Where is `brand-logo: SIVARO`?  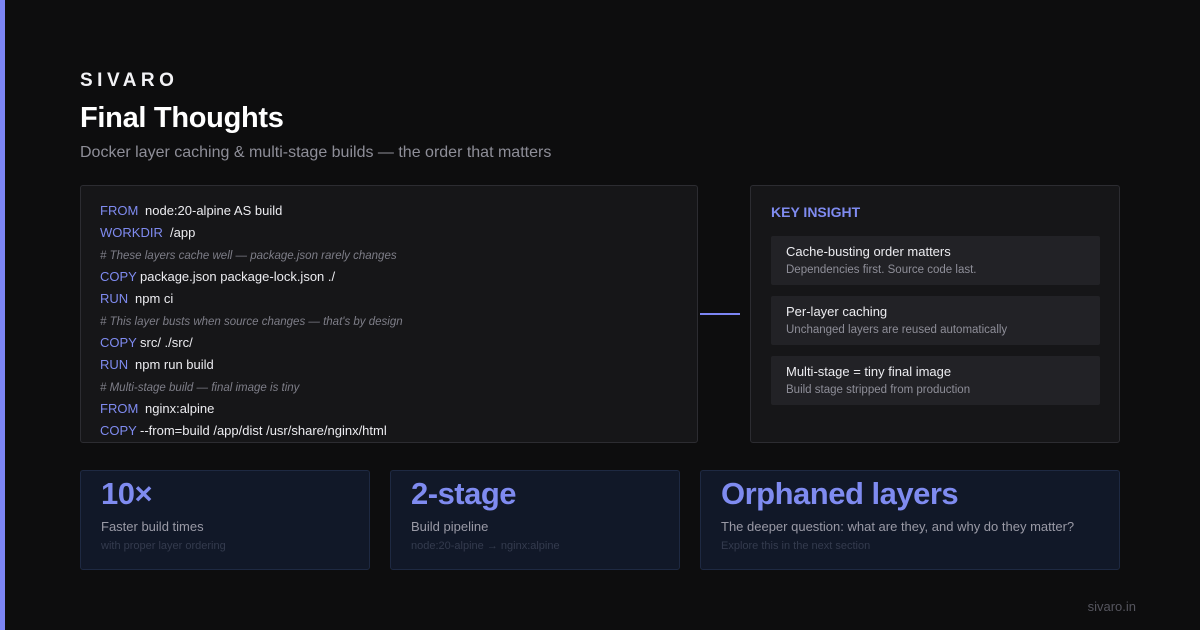
brand-logo: SIVARO is located at coordinates (129, 80).